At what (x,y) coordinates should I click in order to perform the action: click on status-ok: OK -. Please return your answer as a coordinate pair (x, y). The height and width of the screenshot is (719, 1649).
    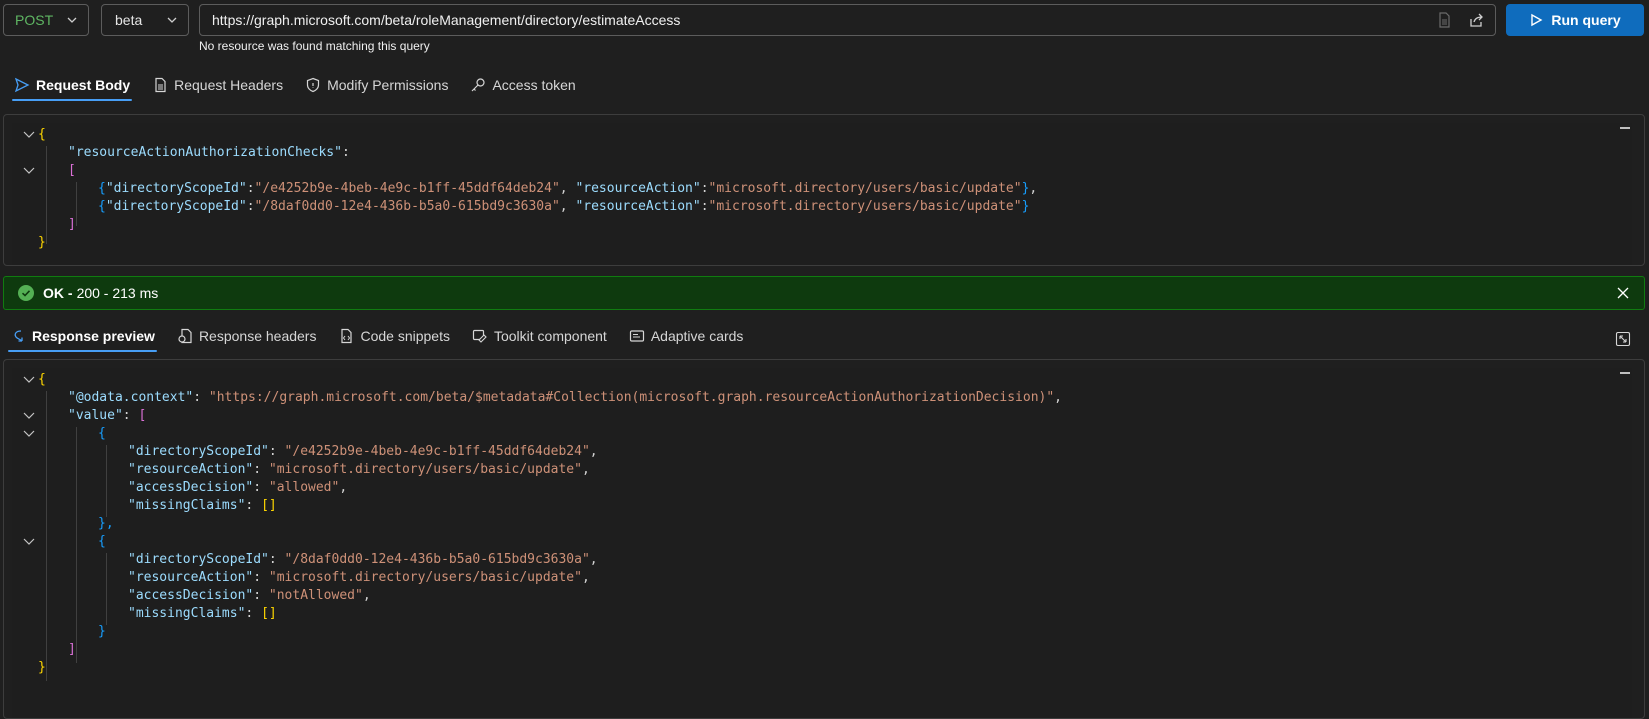
    Looking at the image, I should click on (58, 293).